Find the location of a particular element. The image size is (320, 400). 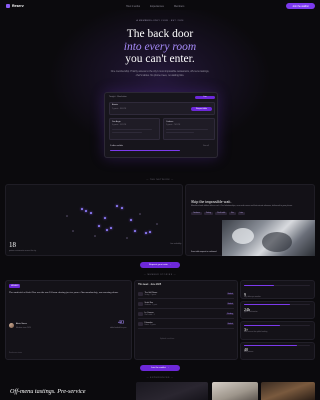

list-item: The Grill Room Tasting · 2 guests Booked is located at coordinates (186, 294).